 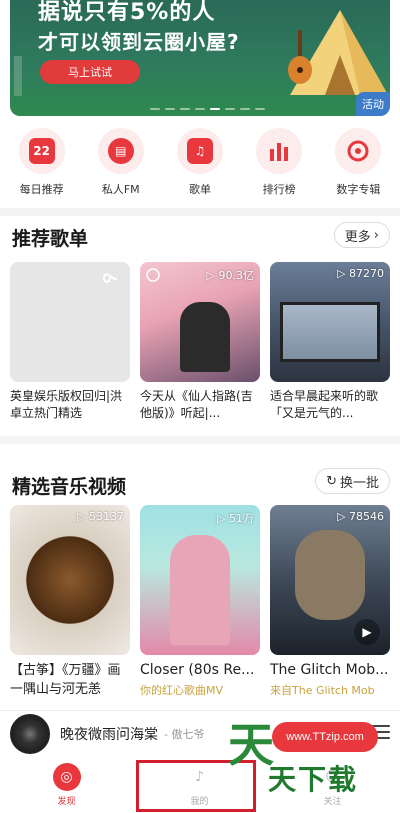 I want to click on quick-nav-daily: 22 每日推荐, so click(x=42, y=164).